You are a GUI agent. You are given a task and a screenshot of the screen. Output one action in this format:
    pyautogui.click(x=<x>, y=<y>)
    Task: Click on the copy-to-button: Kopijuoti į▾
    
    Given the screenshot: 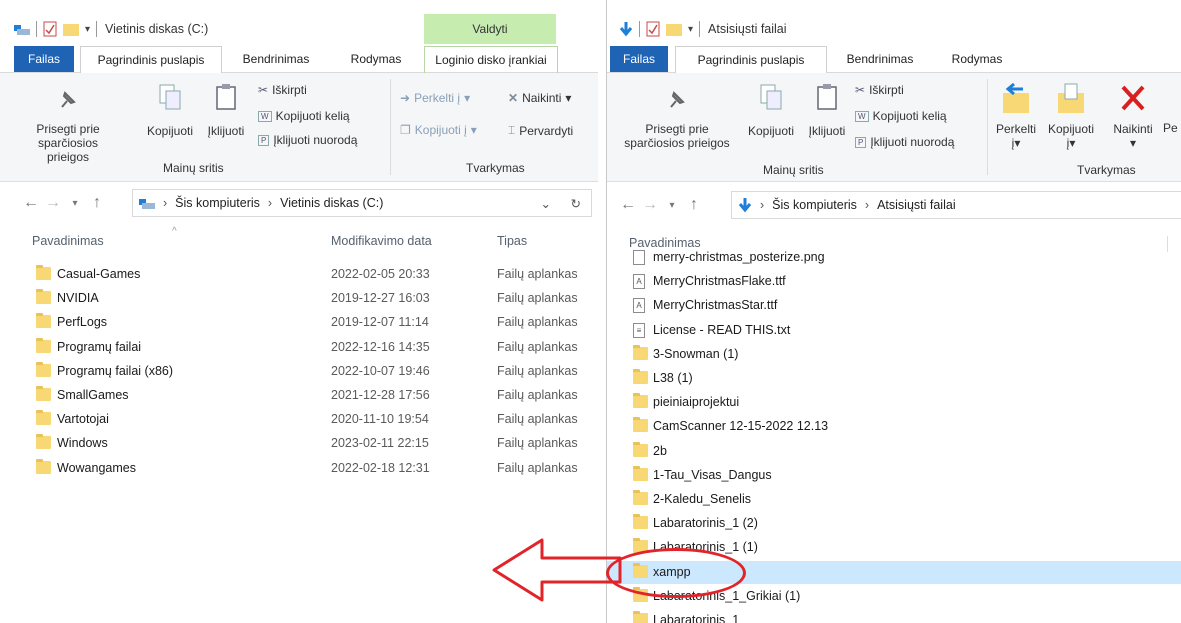 What is the action you would take?
    pyautogui.click(x=1071, y=116)
    